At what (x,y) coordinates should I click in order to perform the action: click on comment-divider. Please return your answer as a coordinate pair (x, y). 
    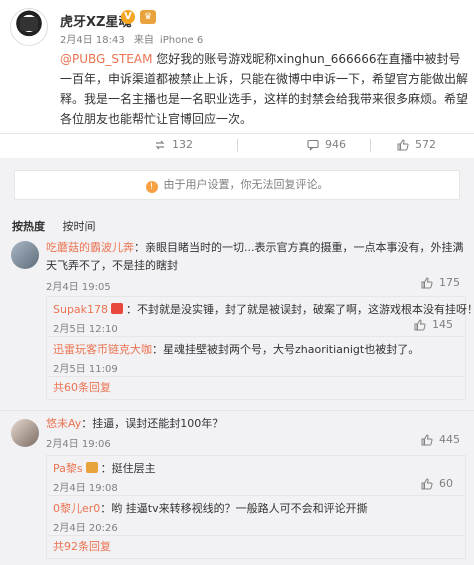
    Looking at the image, I should click on (237, 410).